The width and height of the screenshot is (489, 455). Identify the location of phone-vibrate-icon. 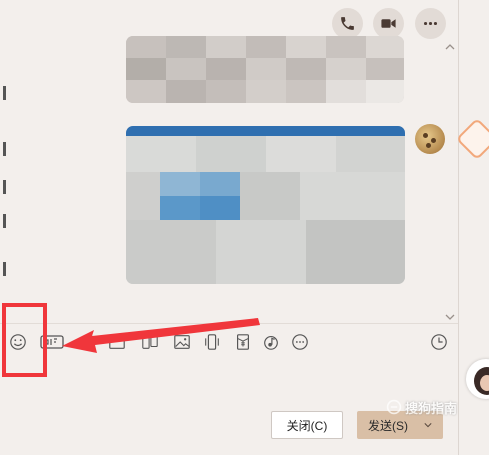
(212, 342).